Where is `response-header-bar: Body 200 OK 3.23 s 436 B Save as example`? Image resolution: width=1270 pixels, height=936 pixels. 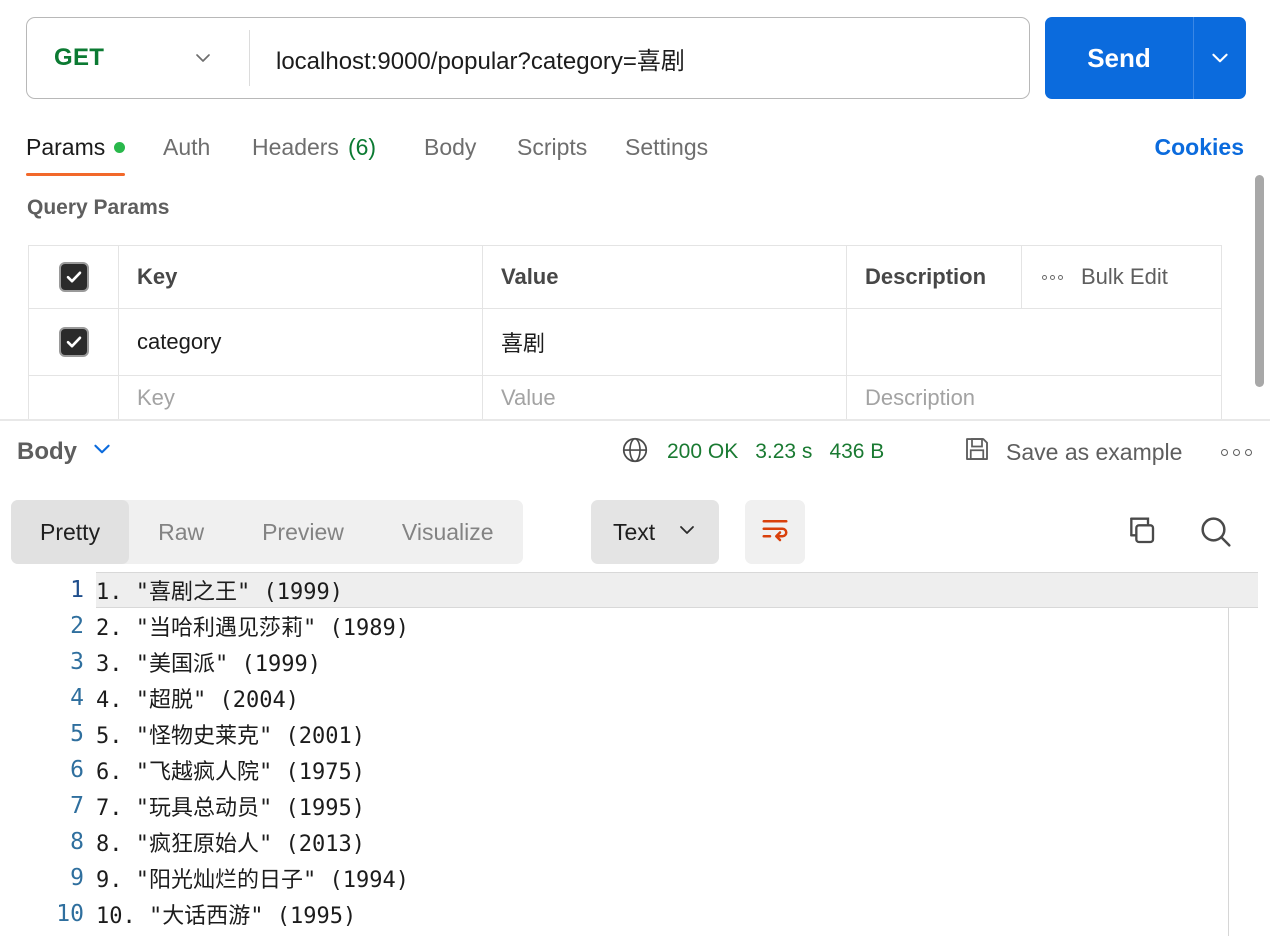 response-header-bar: Body 200 OK 3.23 s 436 B Save as example is located at coordinates (635, 452).